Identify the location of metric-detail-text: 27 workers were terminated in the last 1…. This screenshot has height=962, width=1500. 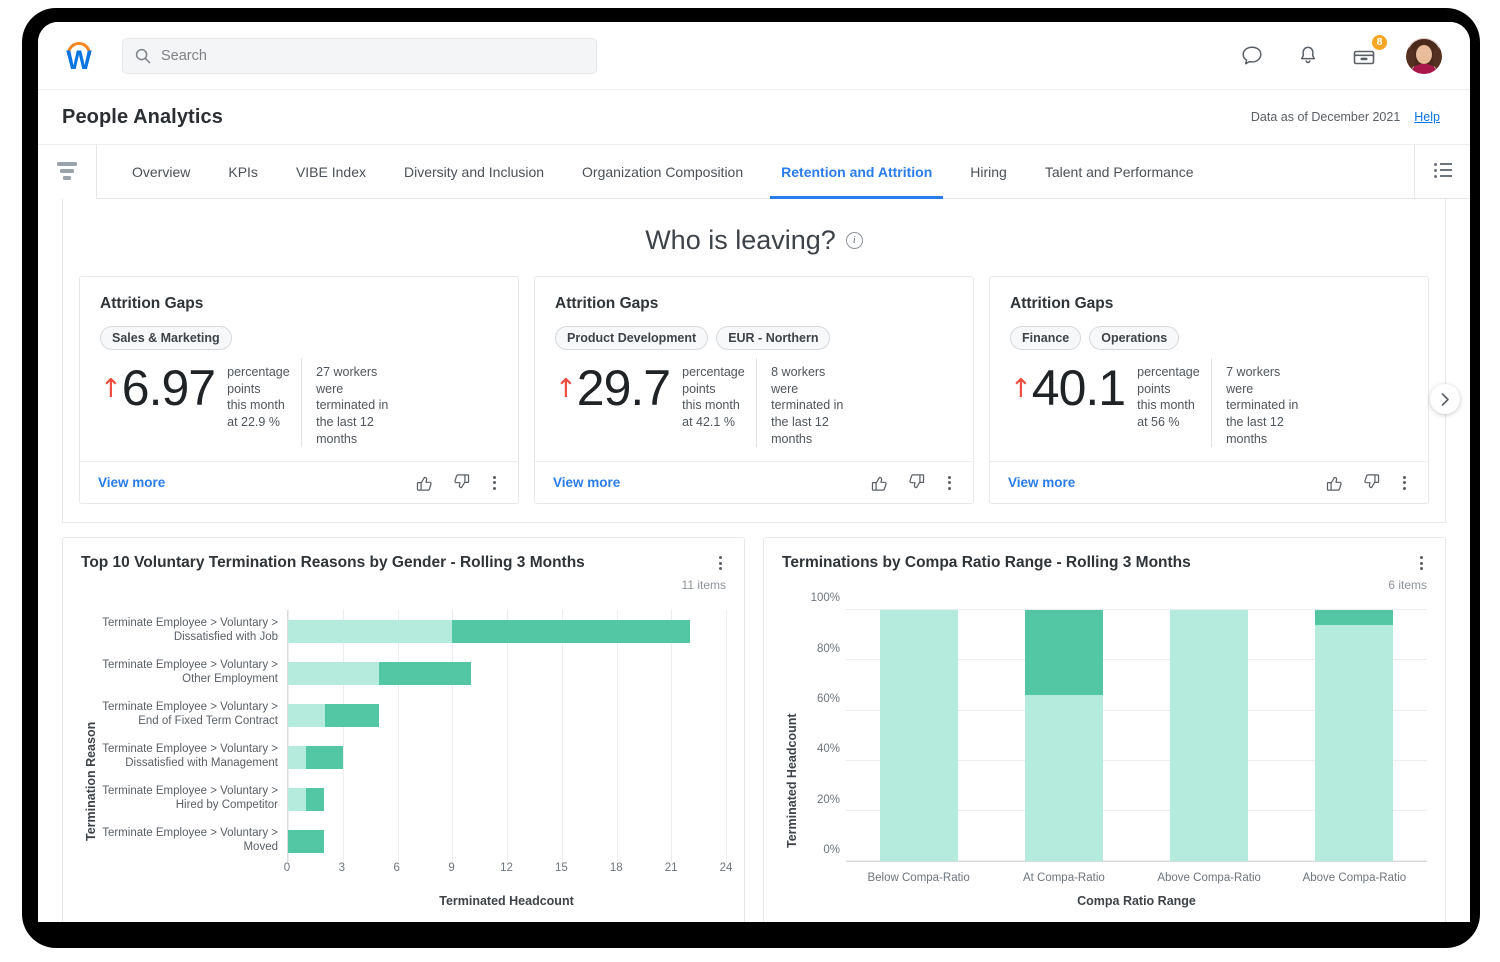
(349, 403).